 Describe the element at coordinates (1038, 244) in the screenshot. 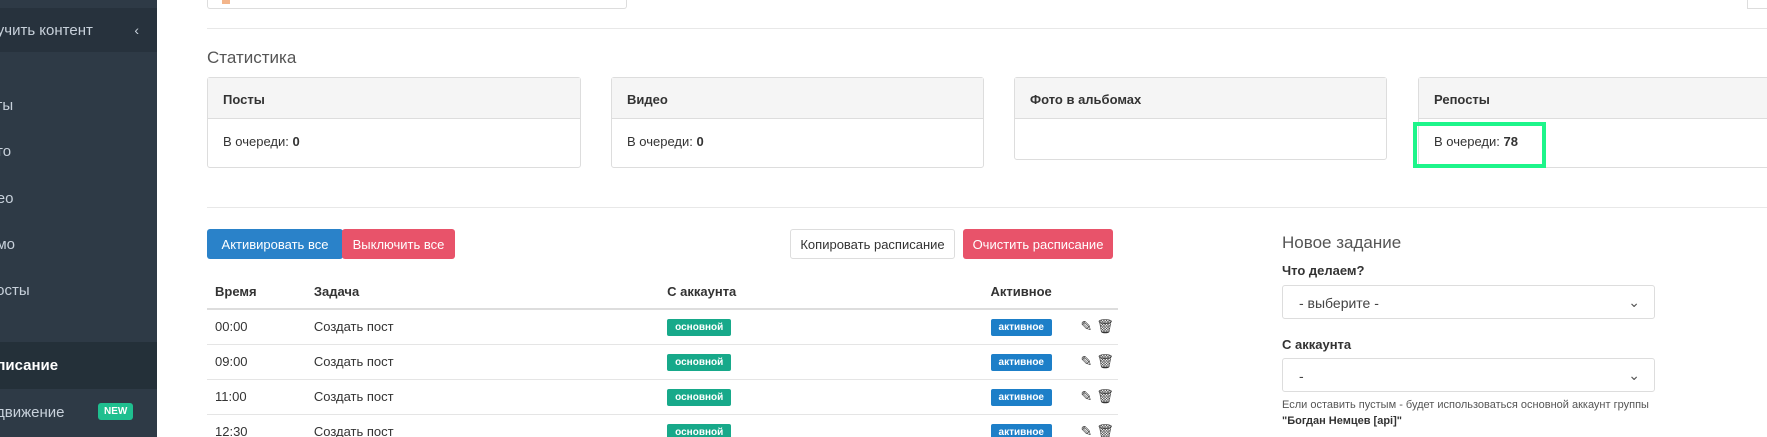

I see `clear-schedule-button: Очистить расписание` at that location.